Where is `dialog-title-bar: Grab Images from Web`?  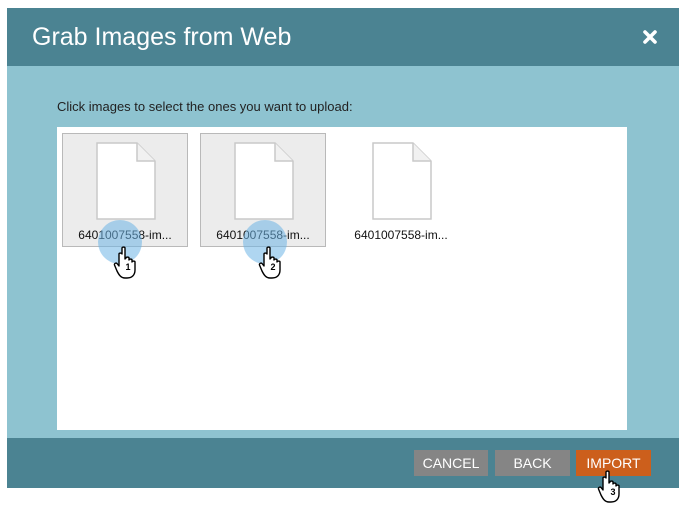 dialog-title-bar: Grab Images from Web is located at coordinates (343, 37).